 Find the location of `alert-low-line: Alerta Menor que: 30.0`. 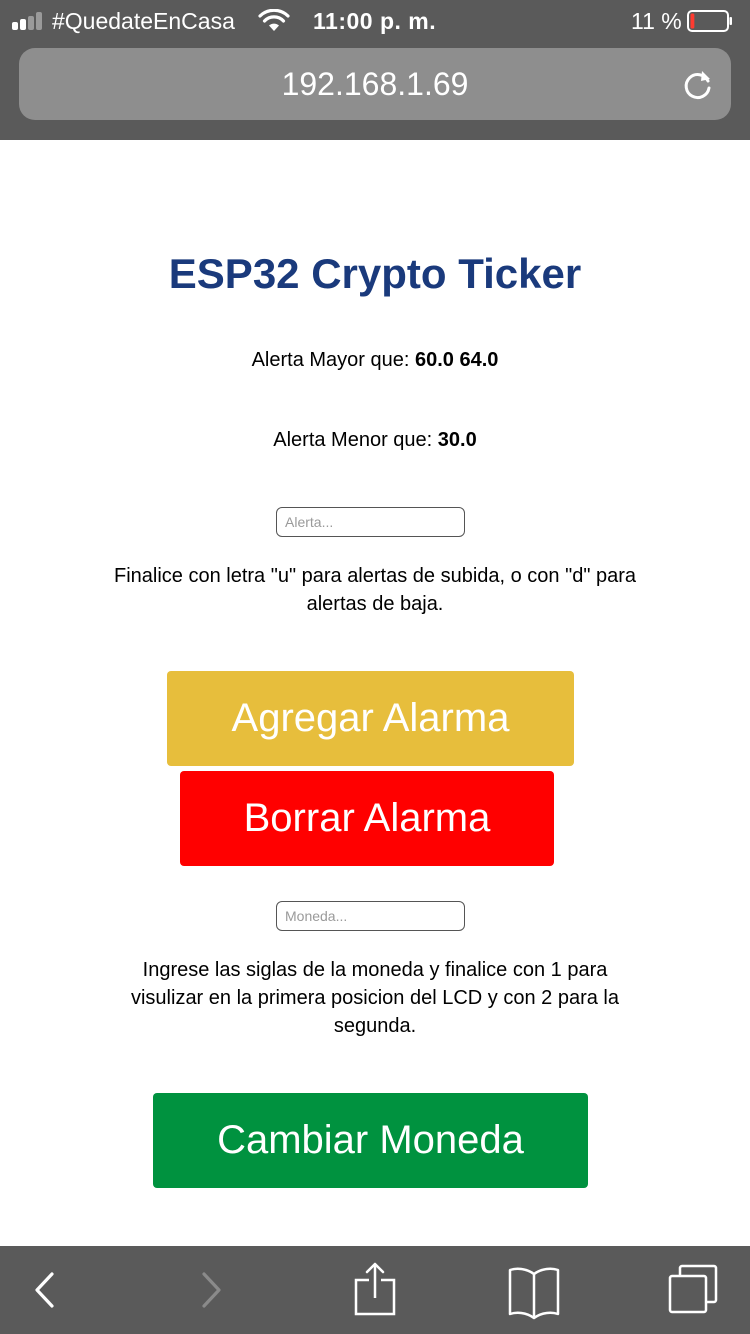

alert-low-line: Alerta Menor que: 30.0 is located at coordinates (375, 440).